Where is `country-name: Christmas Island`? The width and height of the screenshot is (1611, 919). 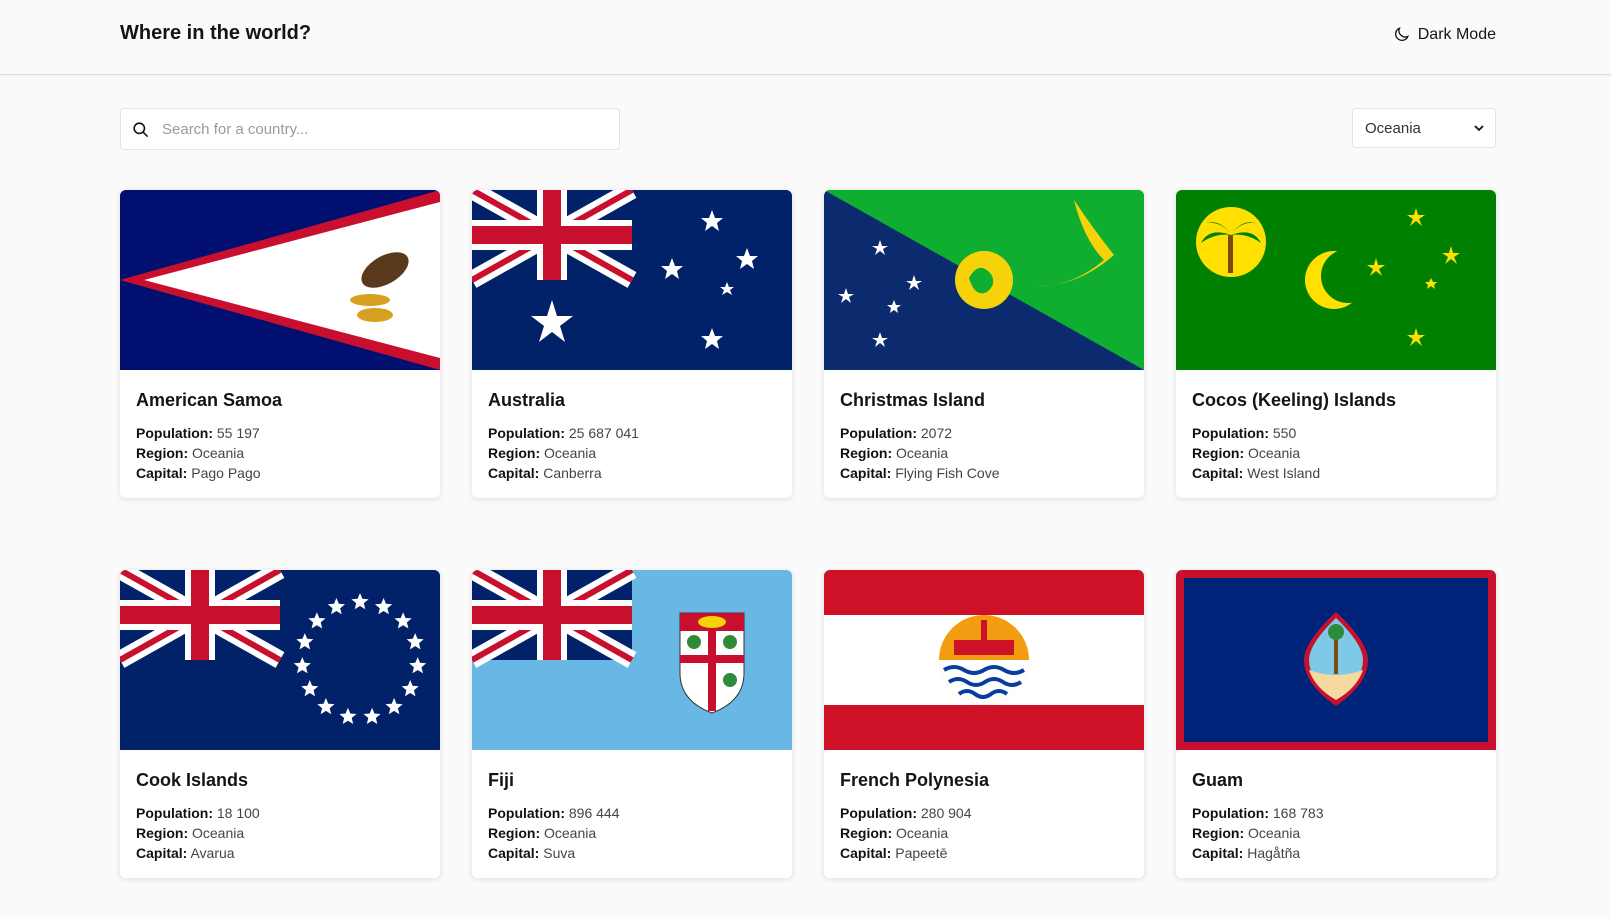
country-name: Christmas Island is located at coordinates (913, 400).